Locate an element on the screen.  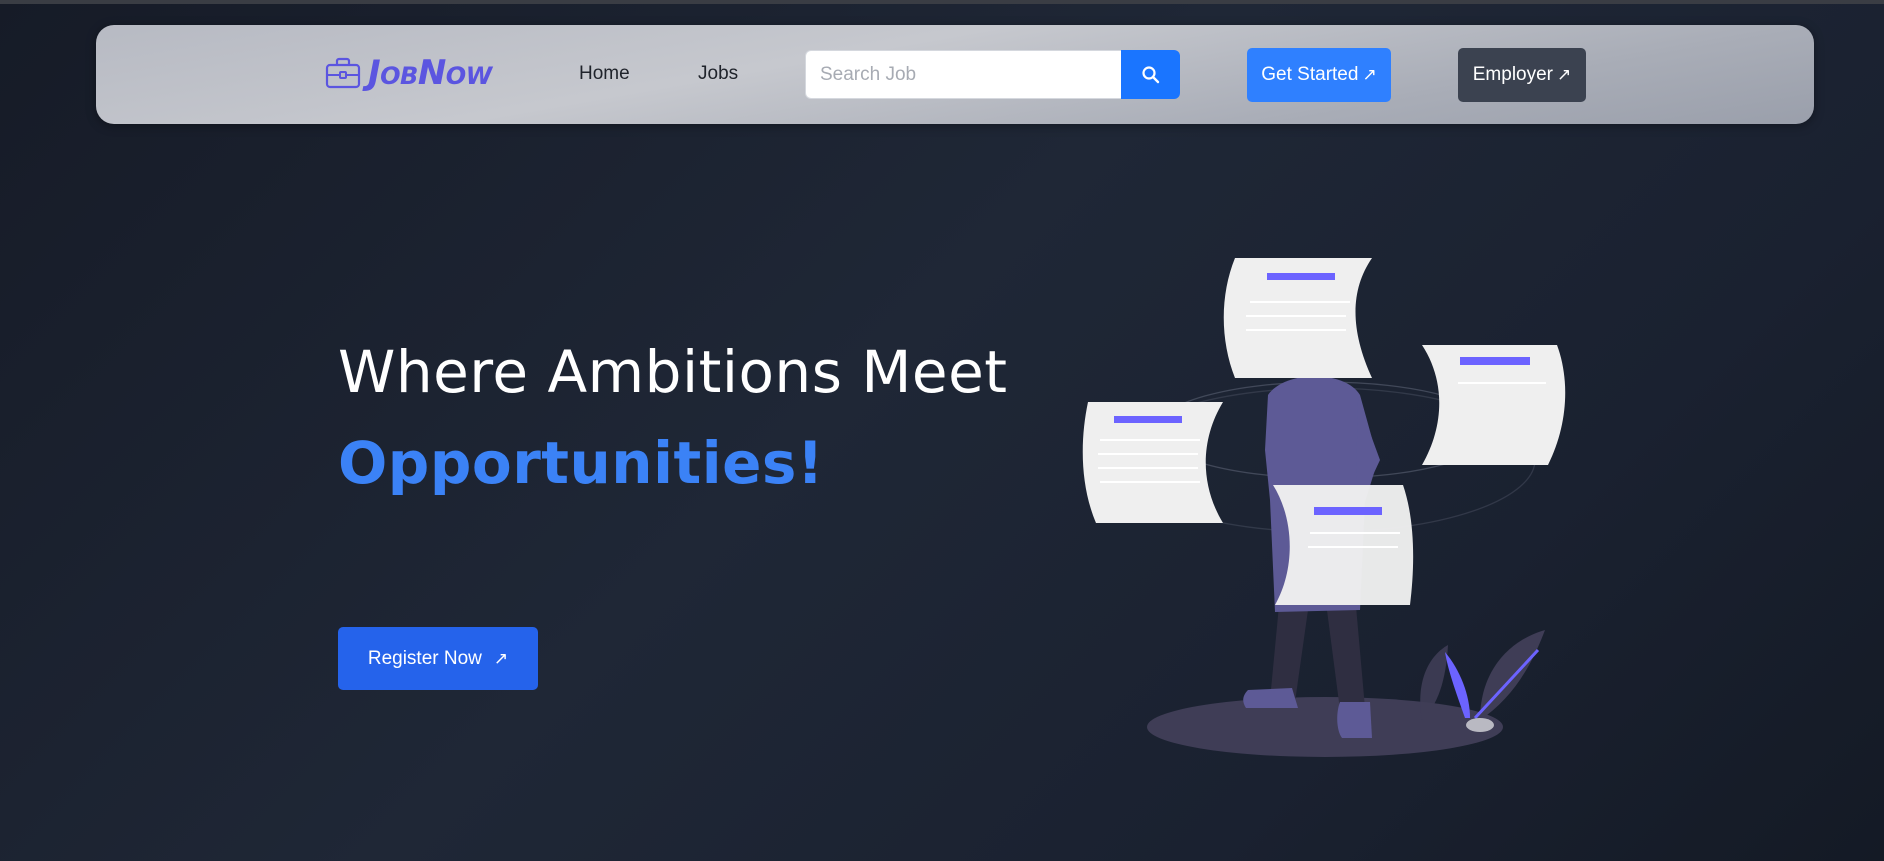
search-bar is located at coordinates (992, 74).